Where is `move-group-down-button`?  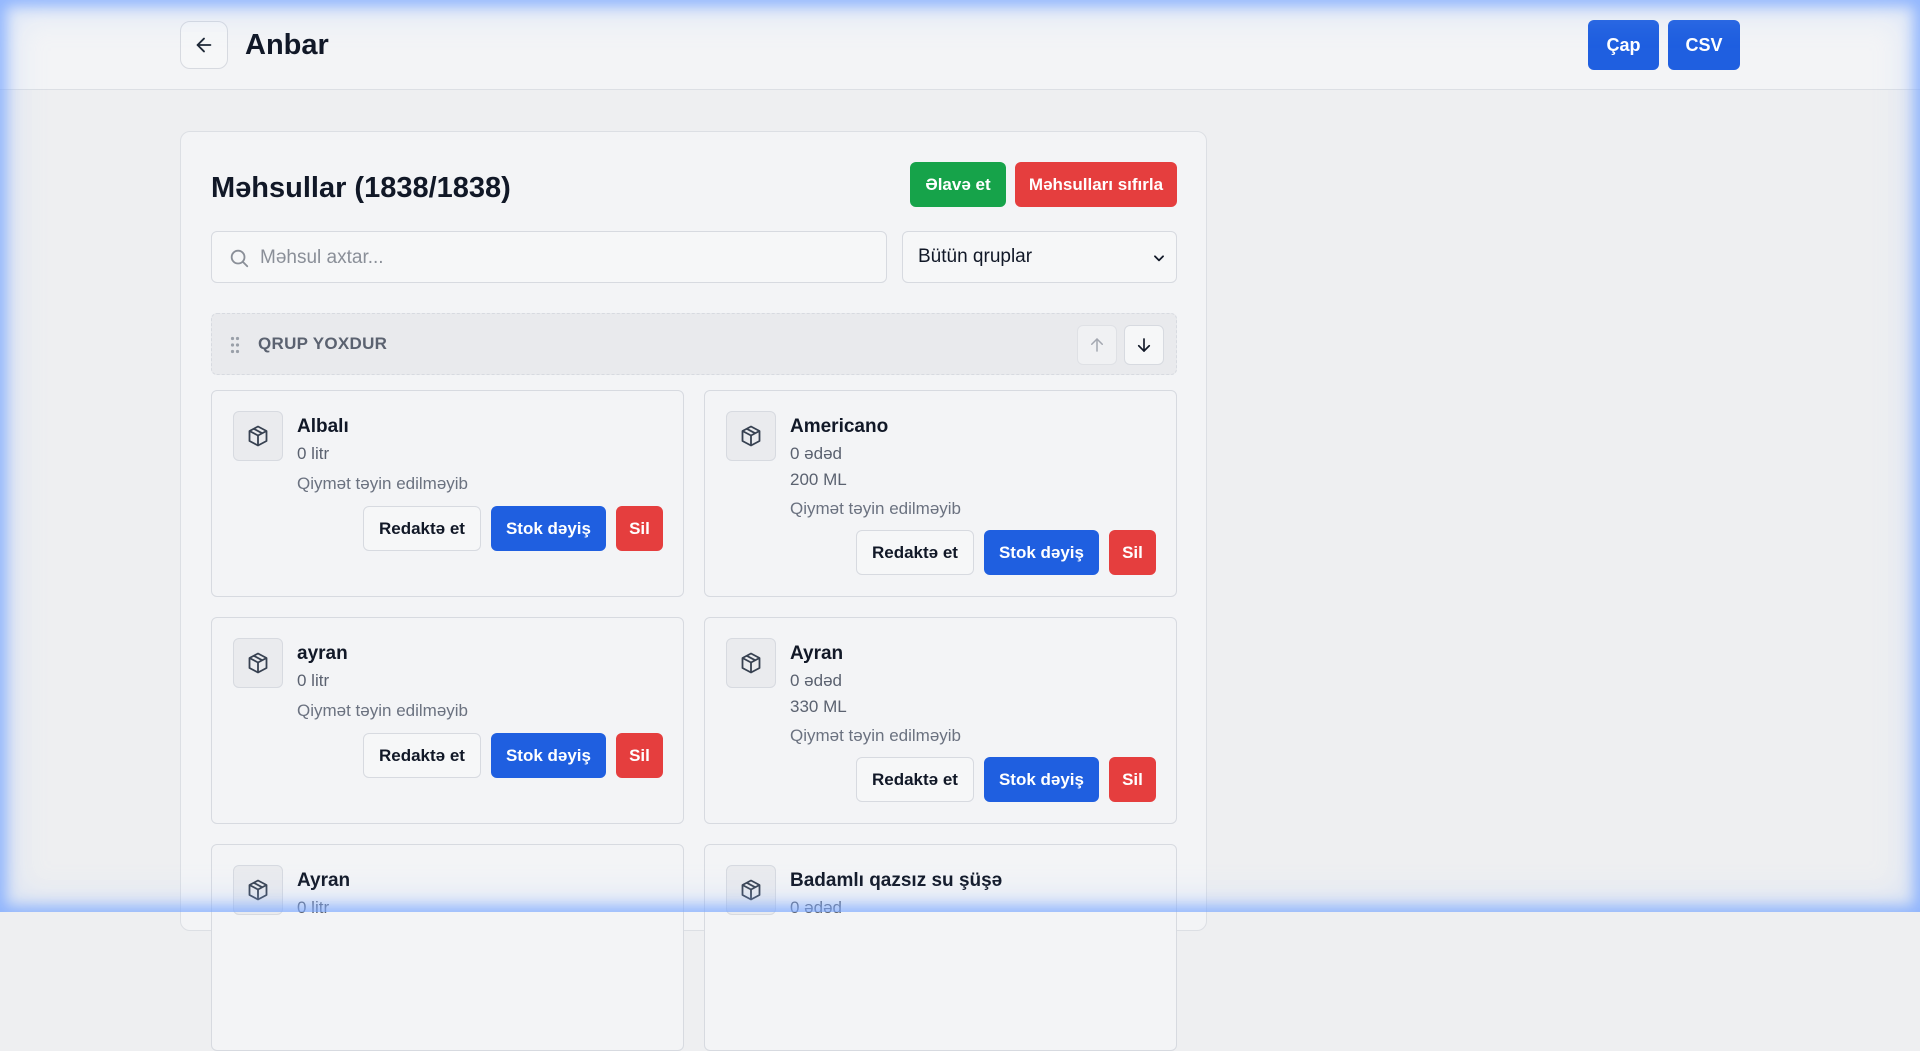 move-group-down-button is located at coordinates (1144, 345).